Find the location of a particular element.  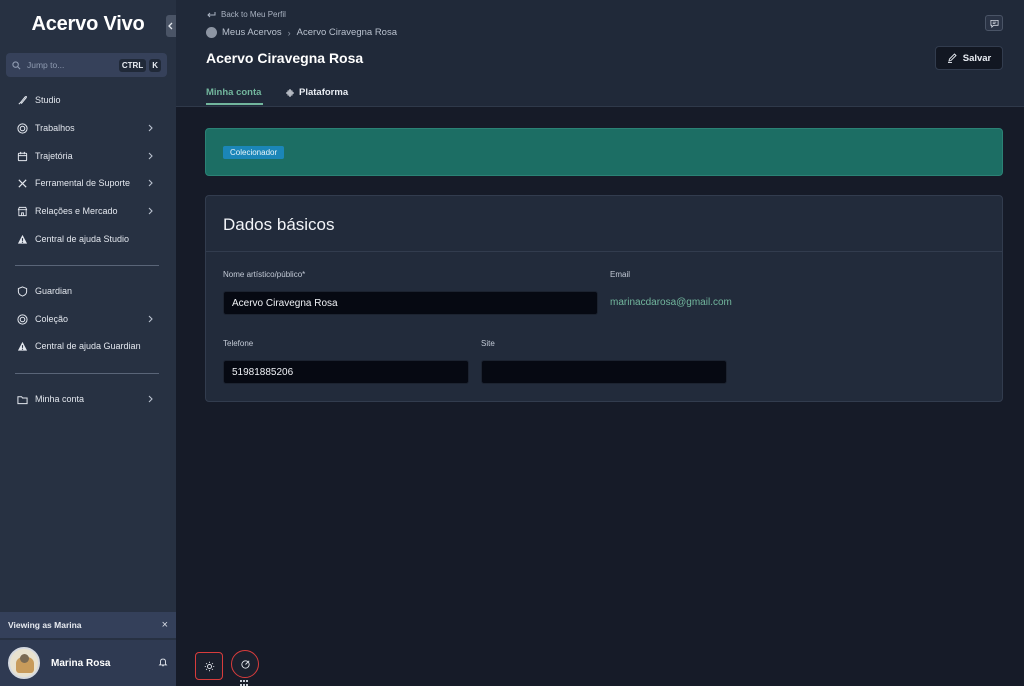

sidebar-item-trajetoria: Trajetória is located at coordinates (88, 156).